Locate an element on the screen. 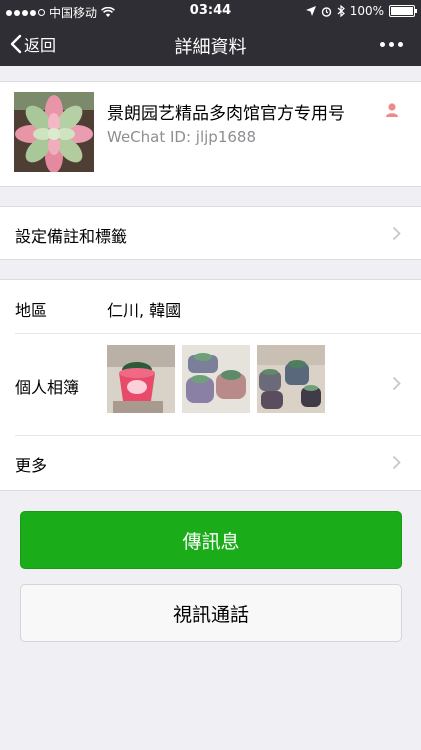 The width and height of the screenshot is (421, 750). region-row: 地區 仁川, 韓國 is located at coordinates (210, 306).